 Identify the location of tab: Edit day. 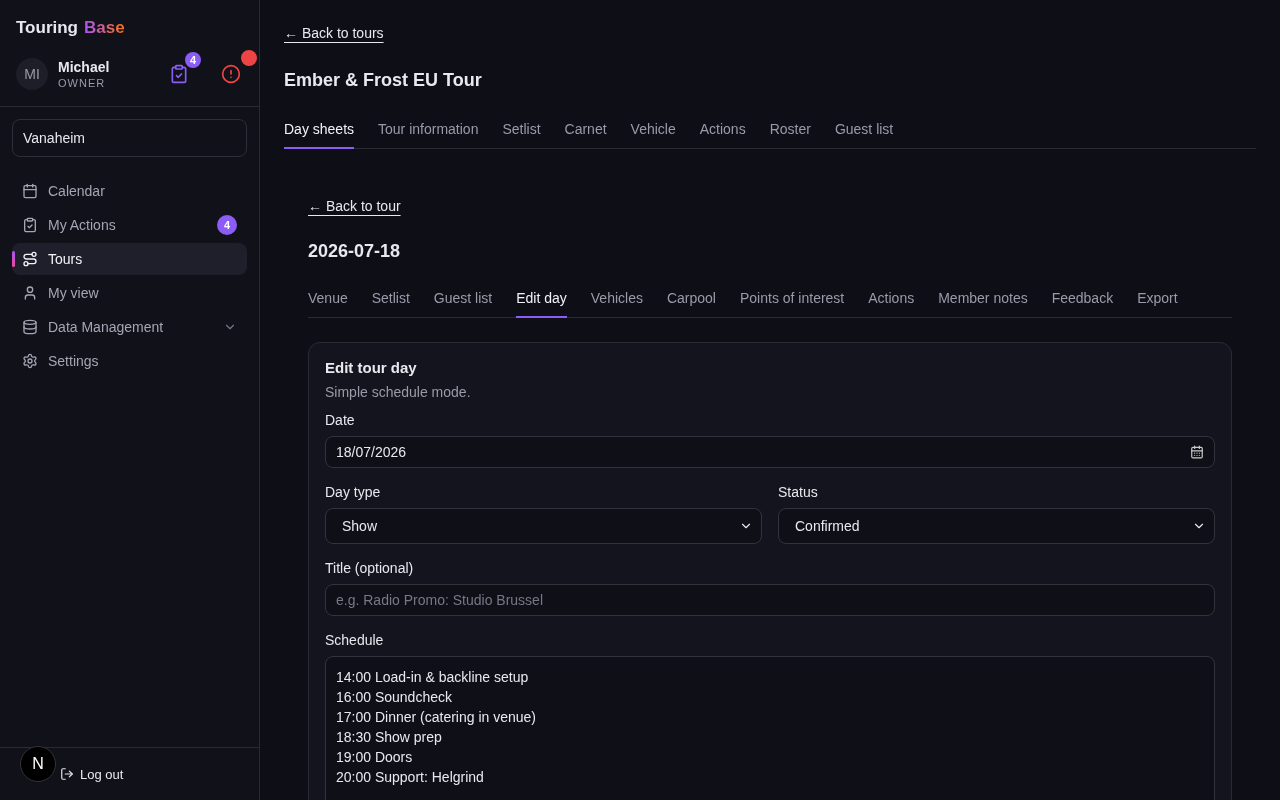
(541, 304).